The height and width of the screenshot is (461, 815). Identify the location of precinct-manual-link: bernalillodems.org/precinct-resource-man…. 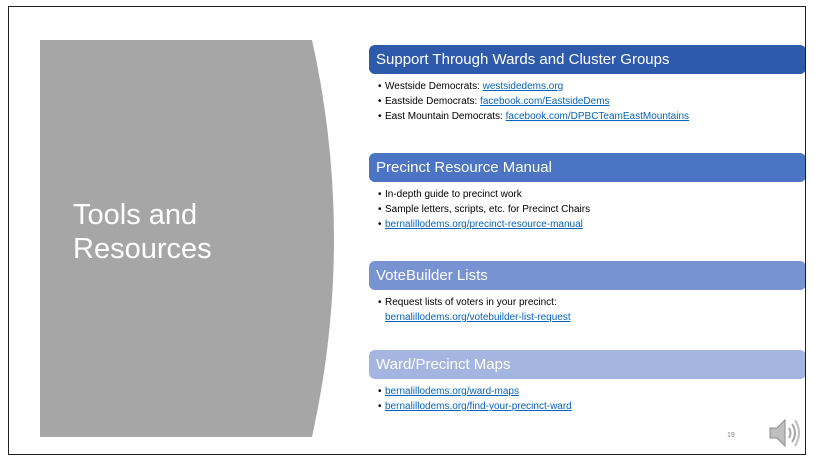
(484, 224).